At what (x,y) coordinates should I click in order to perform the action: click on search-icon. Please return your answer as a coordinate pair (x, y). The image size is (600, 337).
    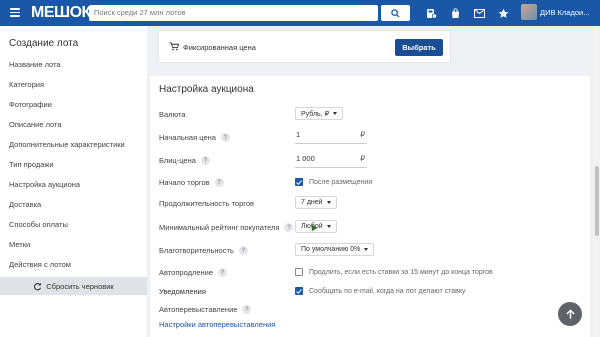
    Looking at the image, I should click on (395, 13).